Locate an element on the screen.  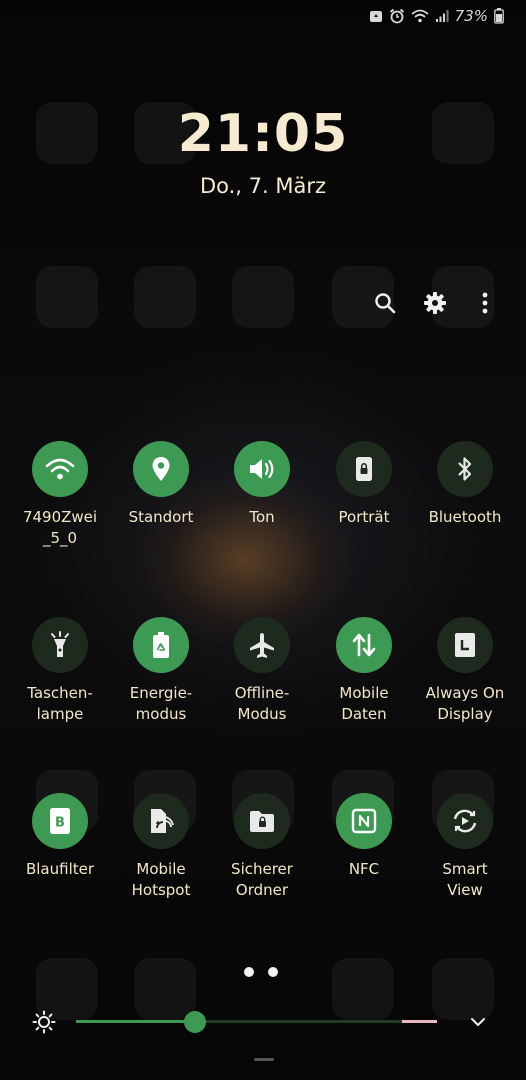
secure-folder-toggle is located at coordinates (262, 821).